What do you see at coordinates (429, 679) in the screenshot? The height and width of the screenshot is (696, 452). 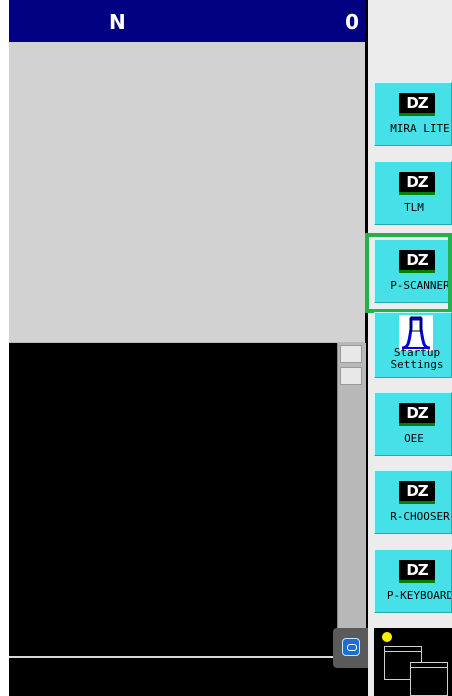 I see `windows-icon` at bounding box center [429, 679].